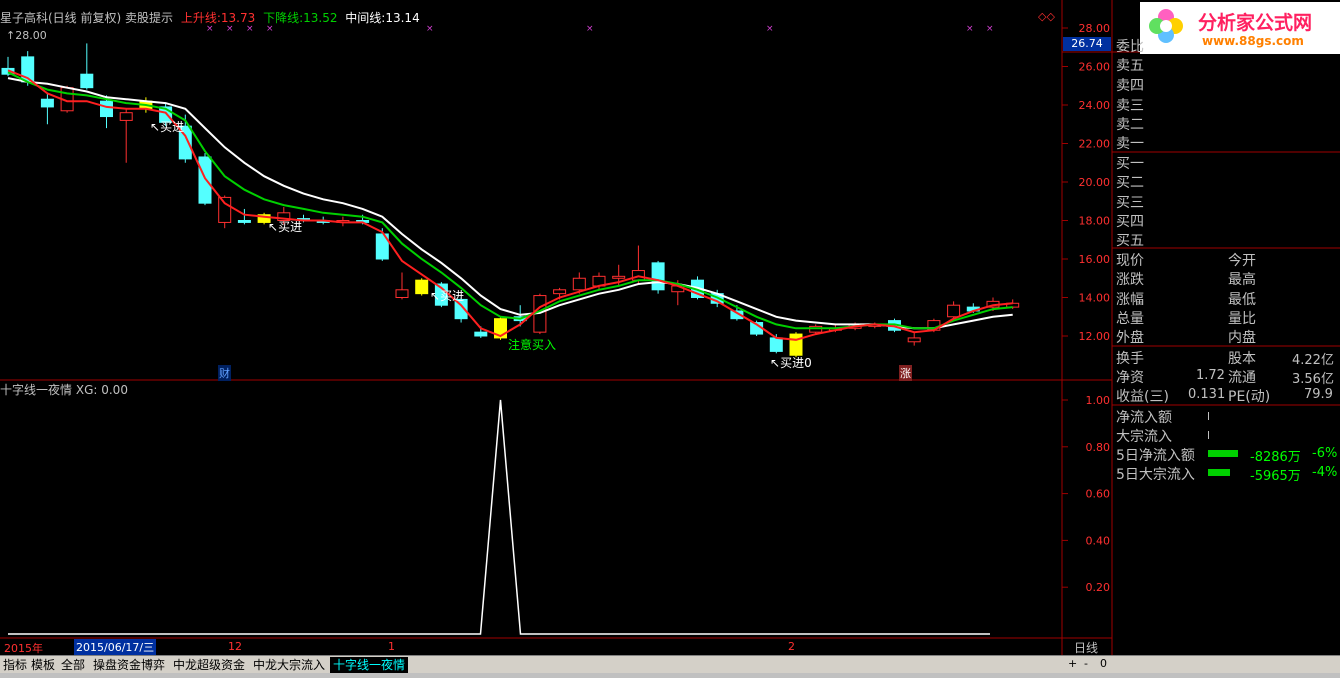 This screenshot has width=1340, height=678. What do you see at coordinates (1144, 418) in the screenshot?
I see `net-inflow-label: 净流入额` at bounding box center [1144, 418].